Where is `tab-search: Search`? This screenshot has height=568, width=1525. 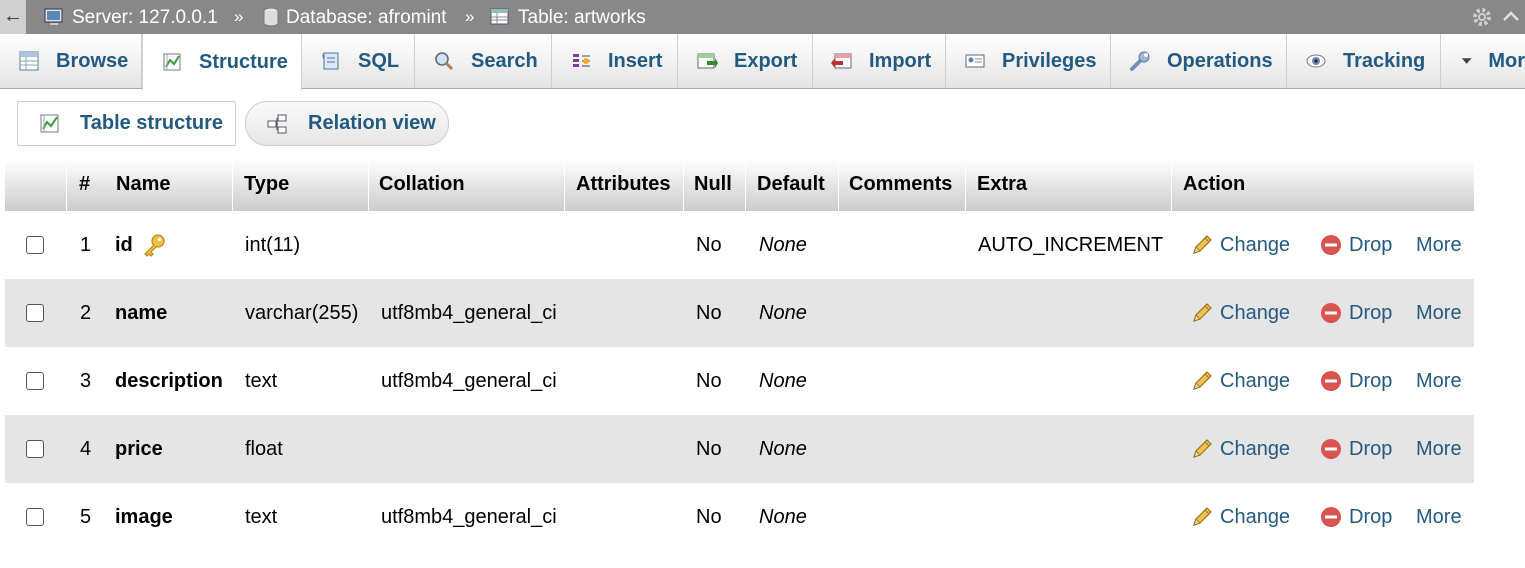 tab-search: Search is located at coordinates (483, 61).